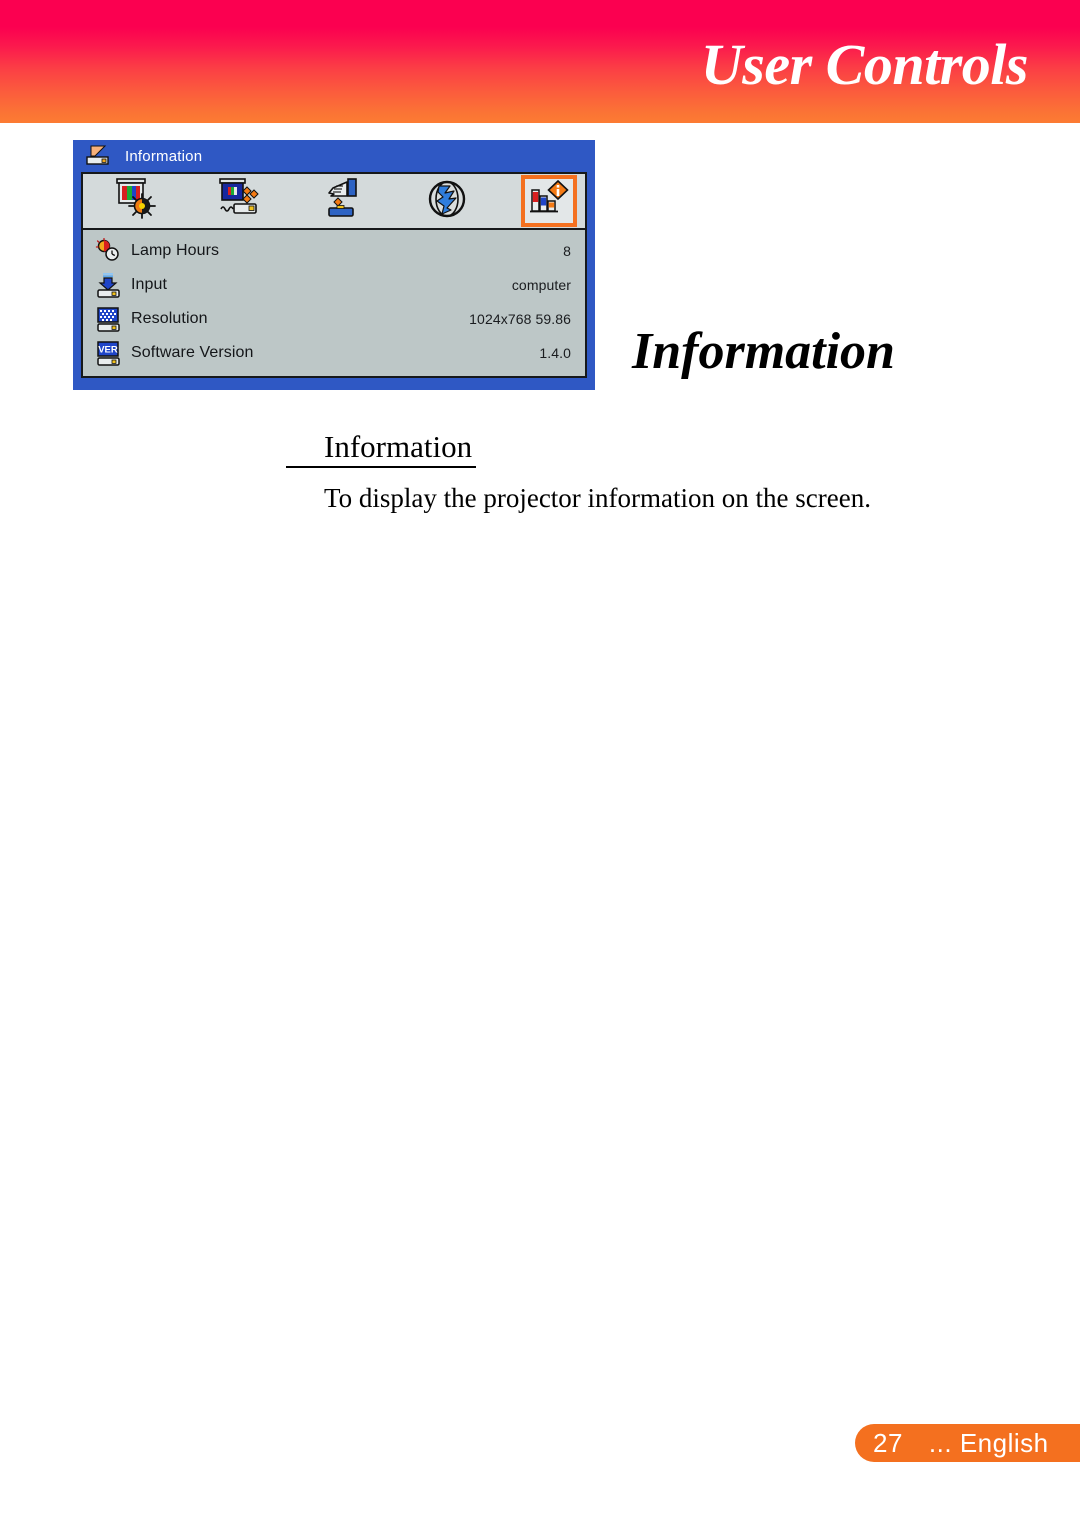  I want to click on osd-menu-icon-language, so click(447, 201).